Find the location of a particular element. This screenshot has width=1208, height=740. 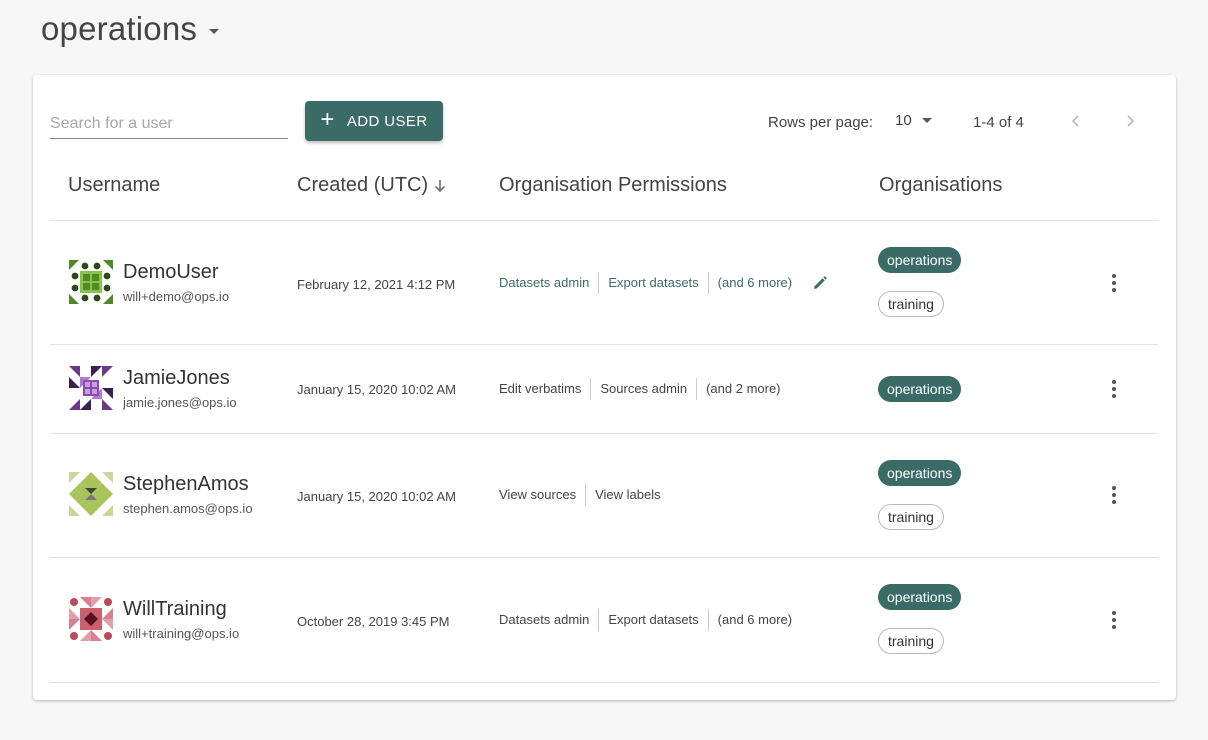

arrow-down-icon is located at coordinates (440, 185).